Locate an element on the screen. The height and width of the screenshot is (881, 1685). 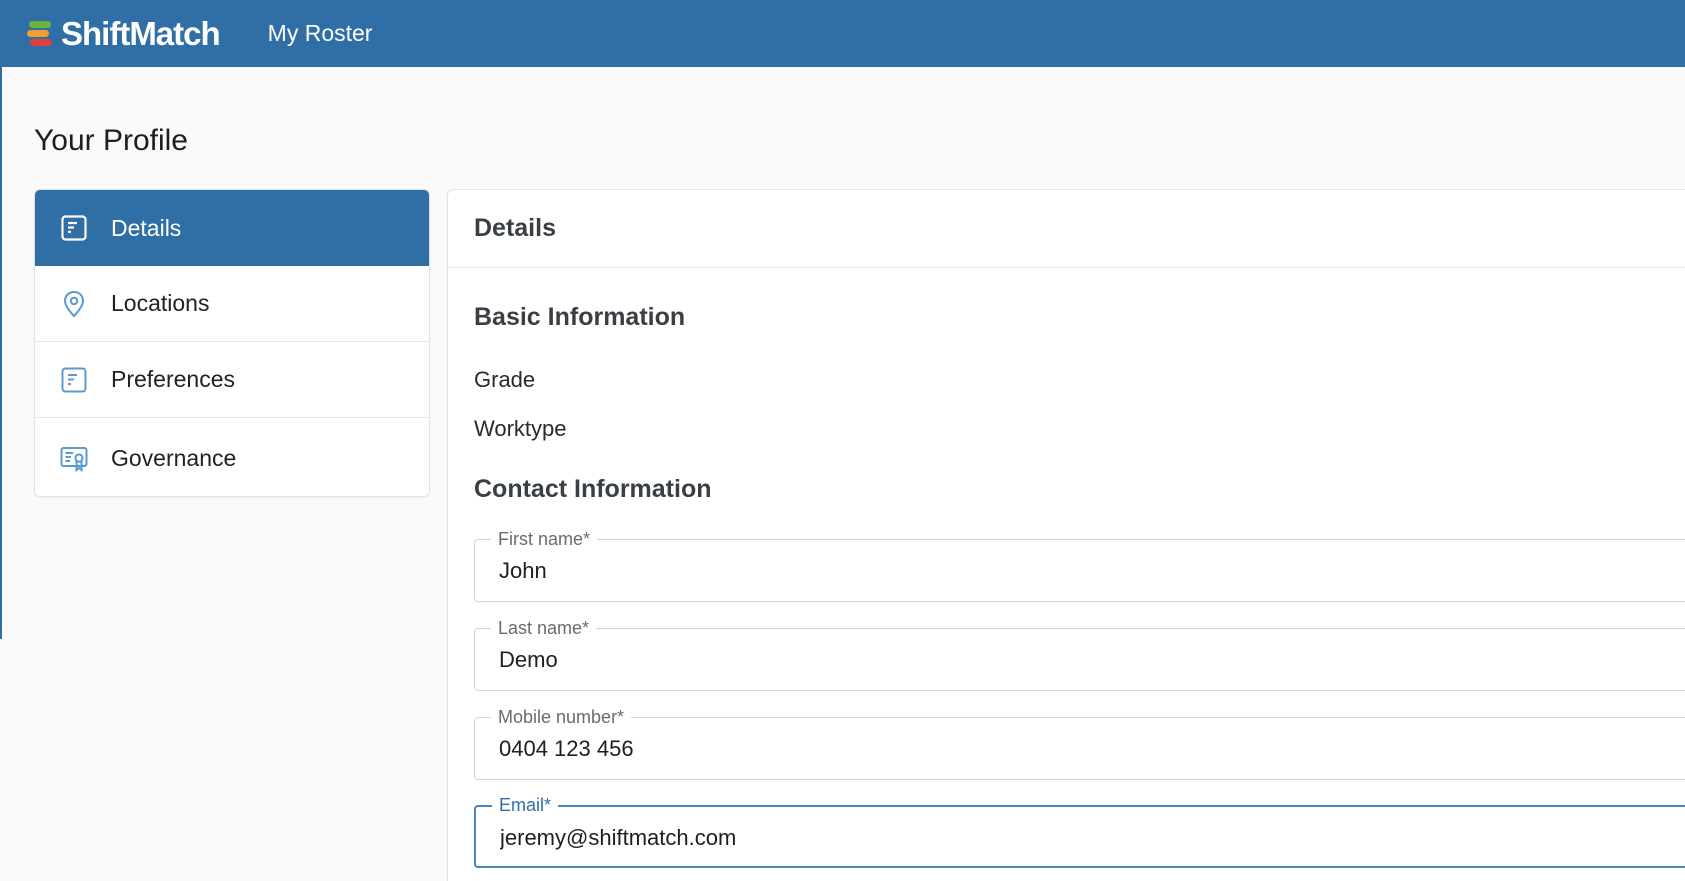
grade-label: Grade is located at coordinates (505, 379).